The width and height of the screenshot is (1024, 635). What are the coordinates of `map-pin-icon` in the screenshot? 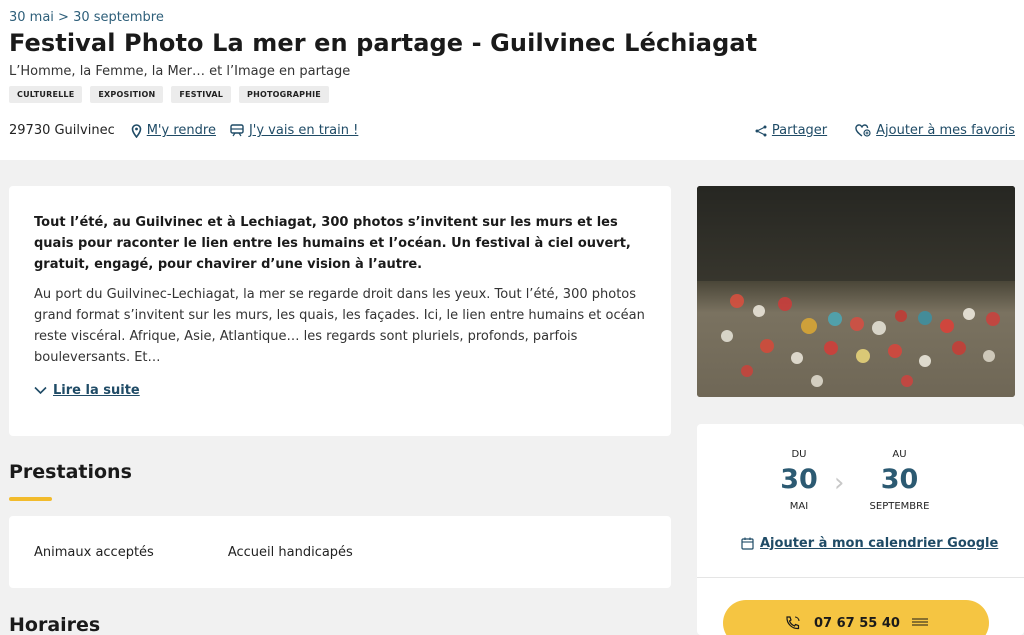 It's located at (136, 130).